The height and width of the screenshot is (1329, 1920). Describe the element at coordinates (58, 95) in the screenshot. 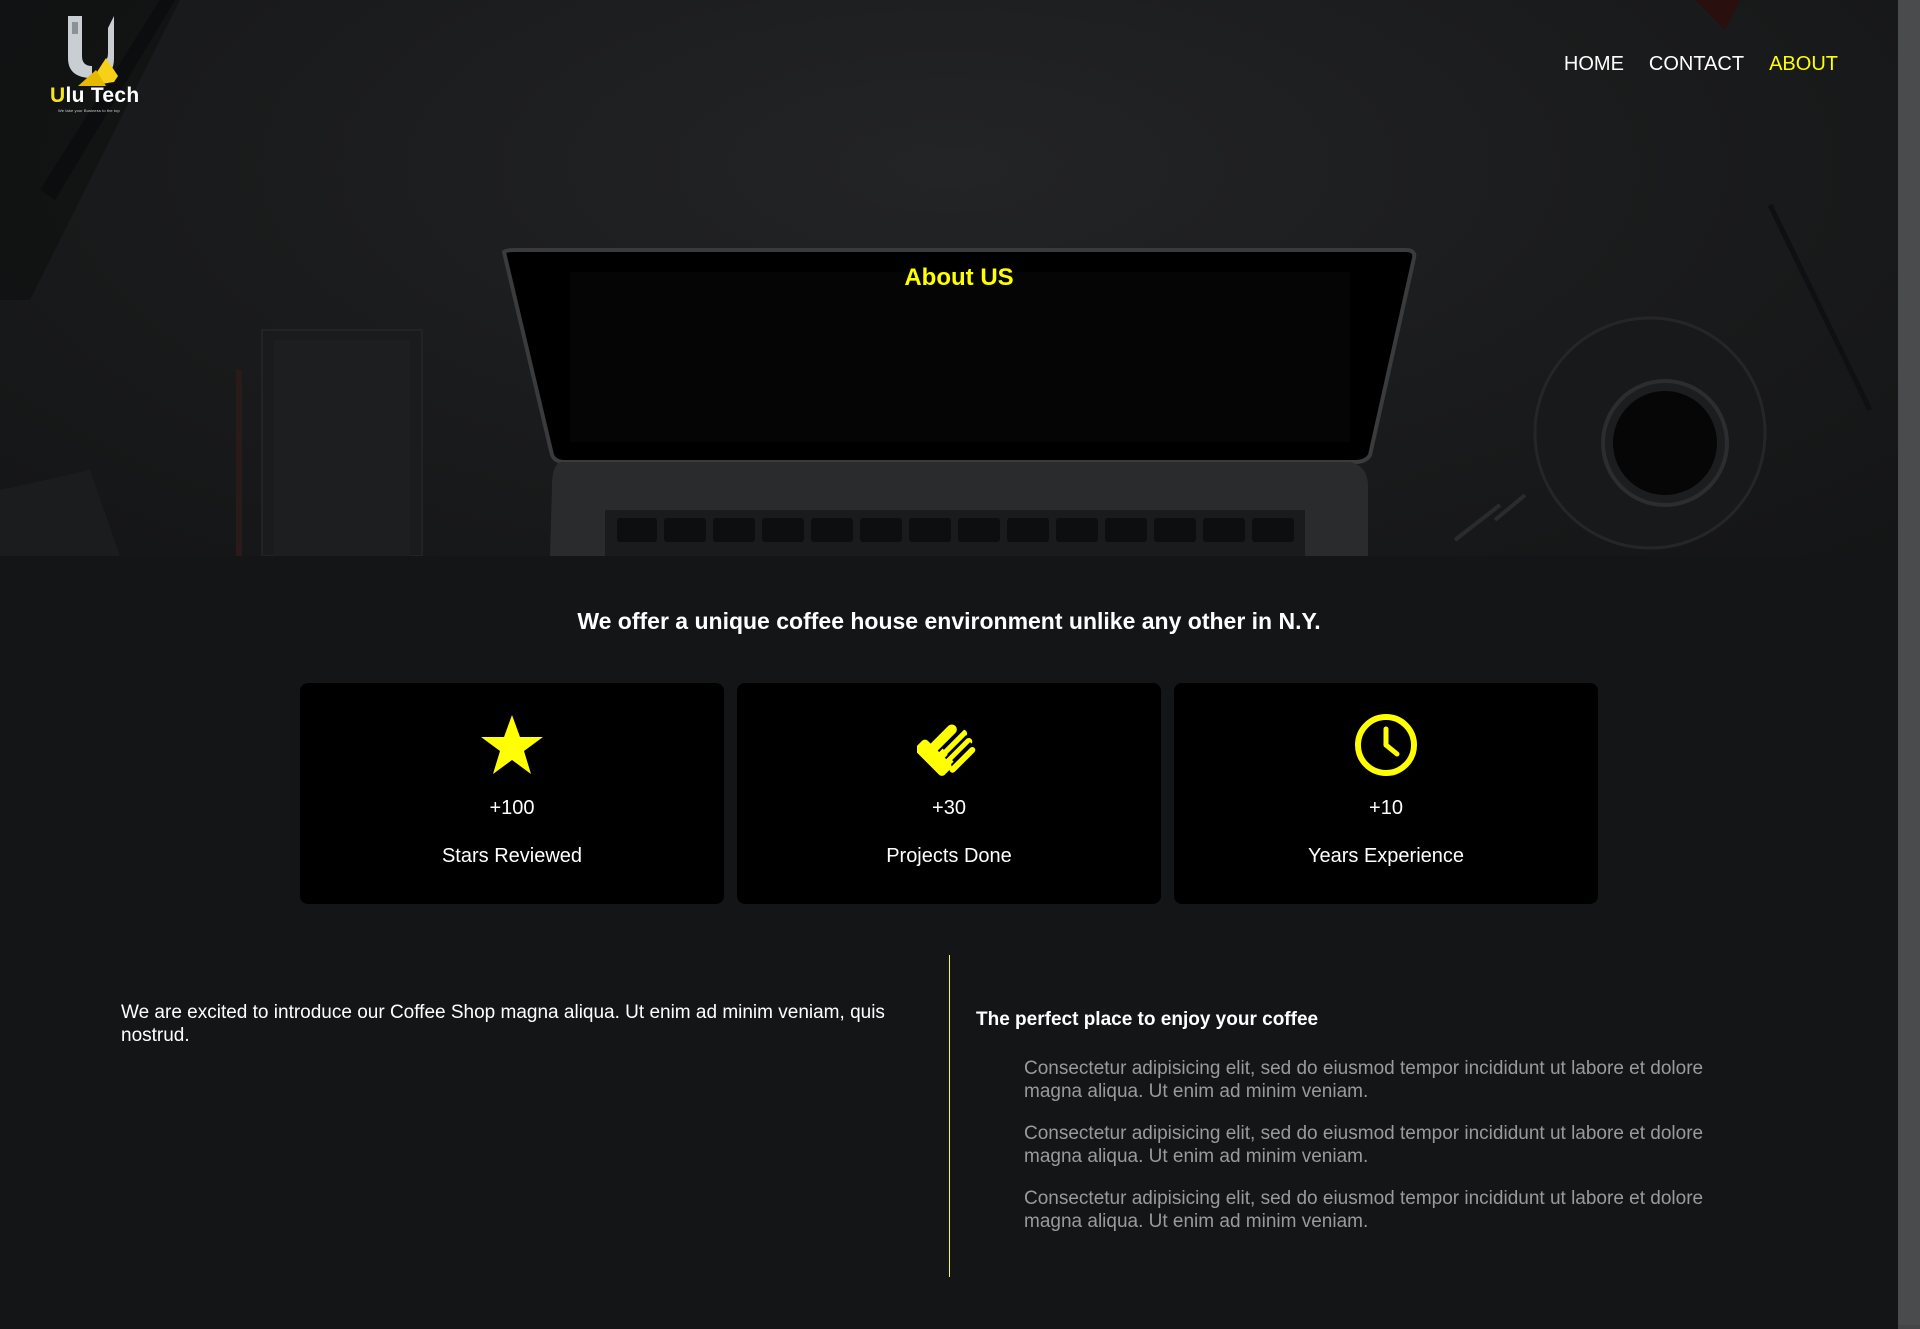

I see `logo-wordmark-accent: U` at that location.